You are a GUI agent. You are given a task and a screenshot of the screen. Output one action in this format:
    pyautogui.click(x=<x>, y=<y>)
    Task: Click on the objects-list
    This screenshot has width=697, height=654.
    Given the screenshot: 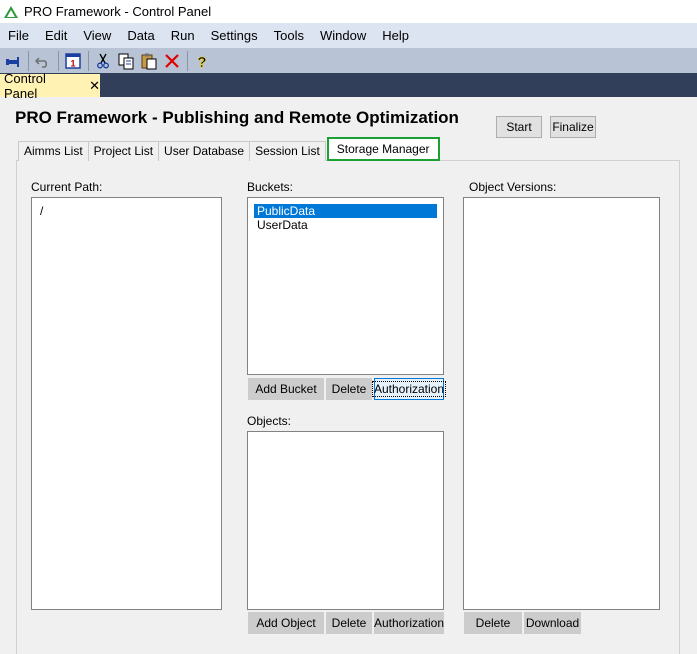 What is the action you would take?
    pyautogui.click(x=345, y=520)
    